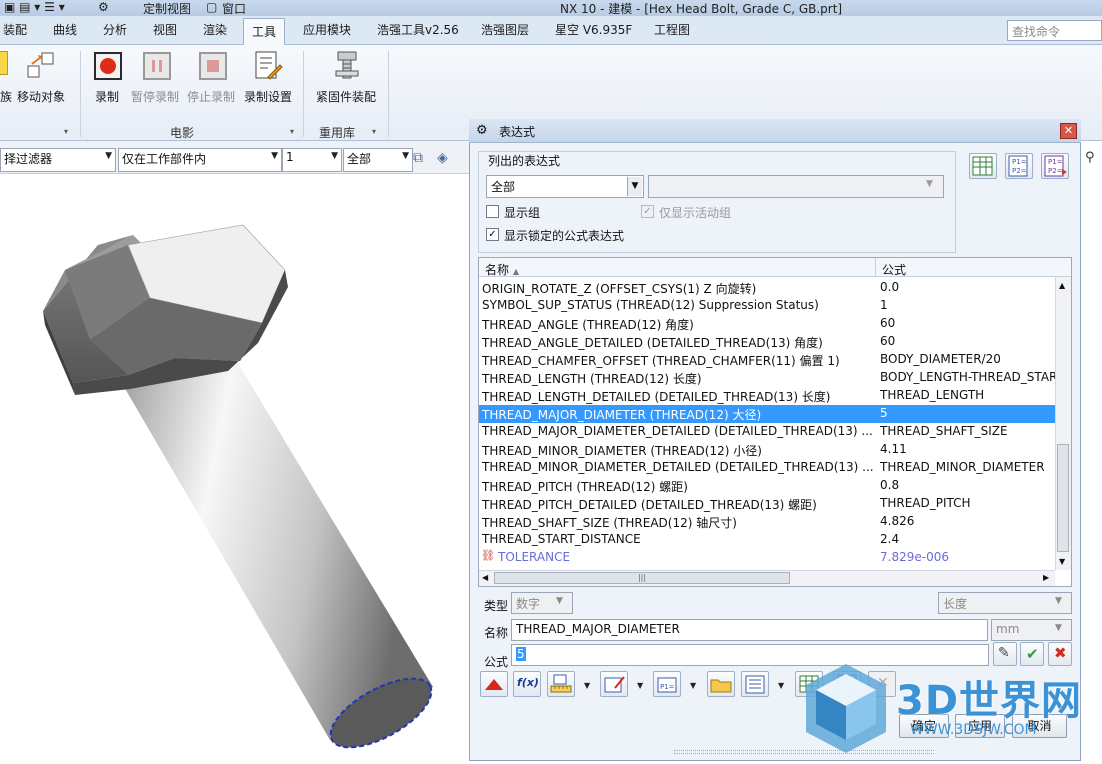 This screenshot has width=1102, height=764. I want to click on fastener-assembly-button: 紧固件装配, so click(346, 96).